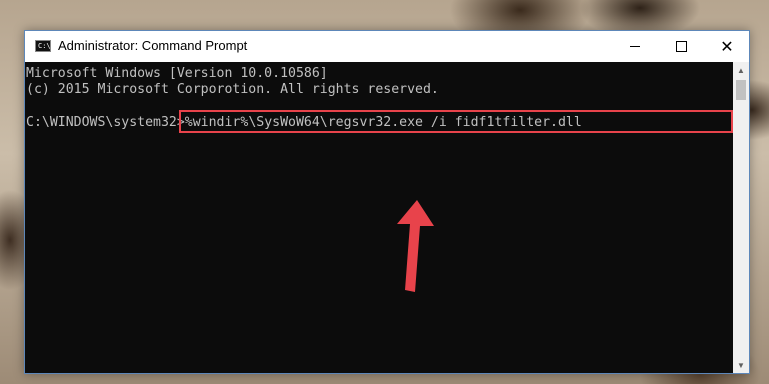  I want to click on console-line-version: Microsoft Windows [Version 10.0.10586], so click(177, 73).